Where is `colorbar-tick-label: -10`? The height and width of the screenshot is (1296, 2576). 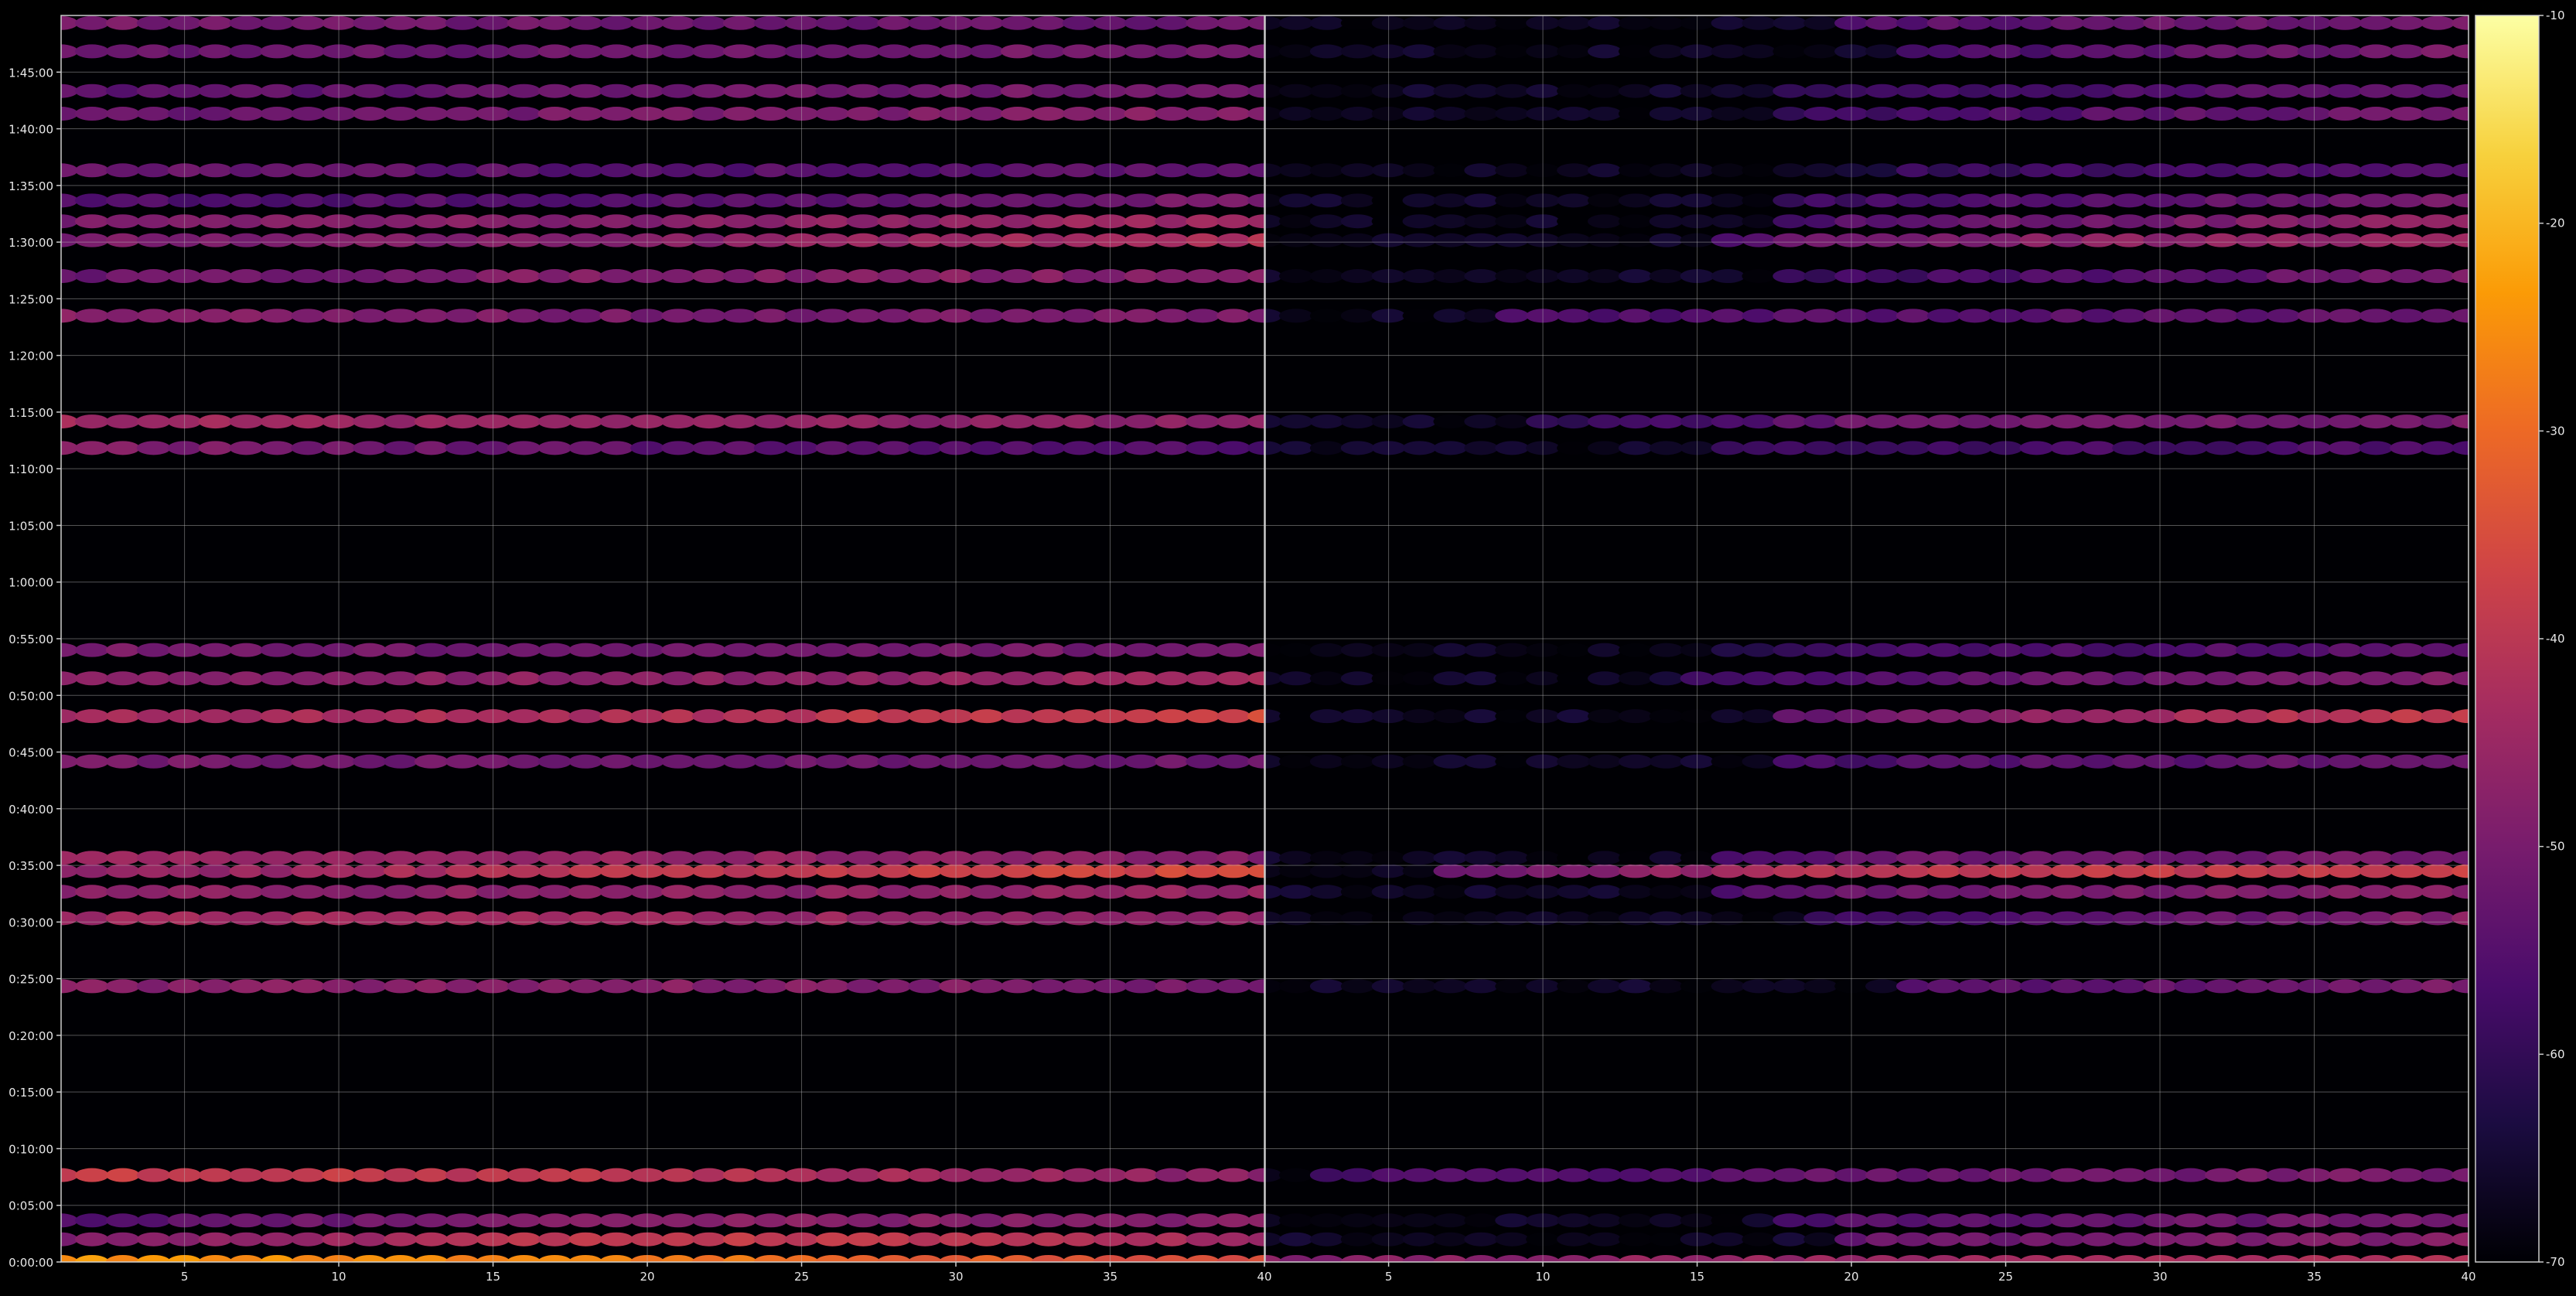 colorbar-tick-label: -10 is located at coordinates (2555, 15).